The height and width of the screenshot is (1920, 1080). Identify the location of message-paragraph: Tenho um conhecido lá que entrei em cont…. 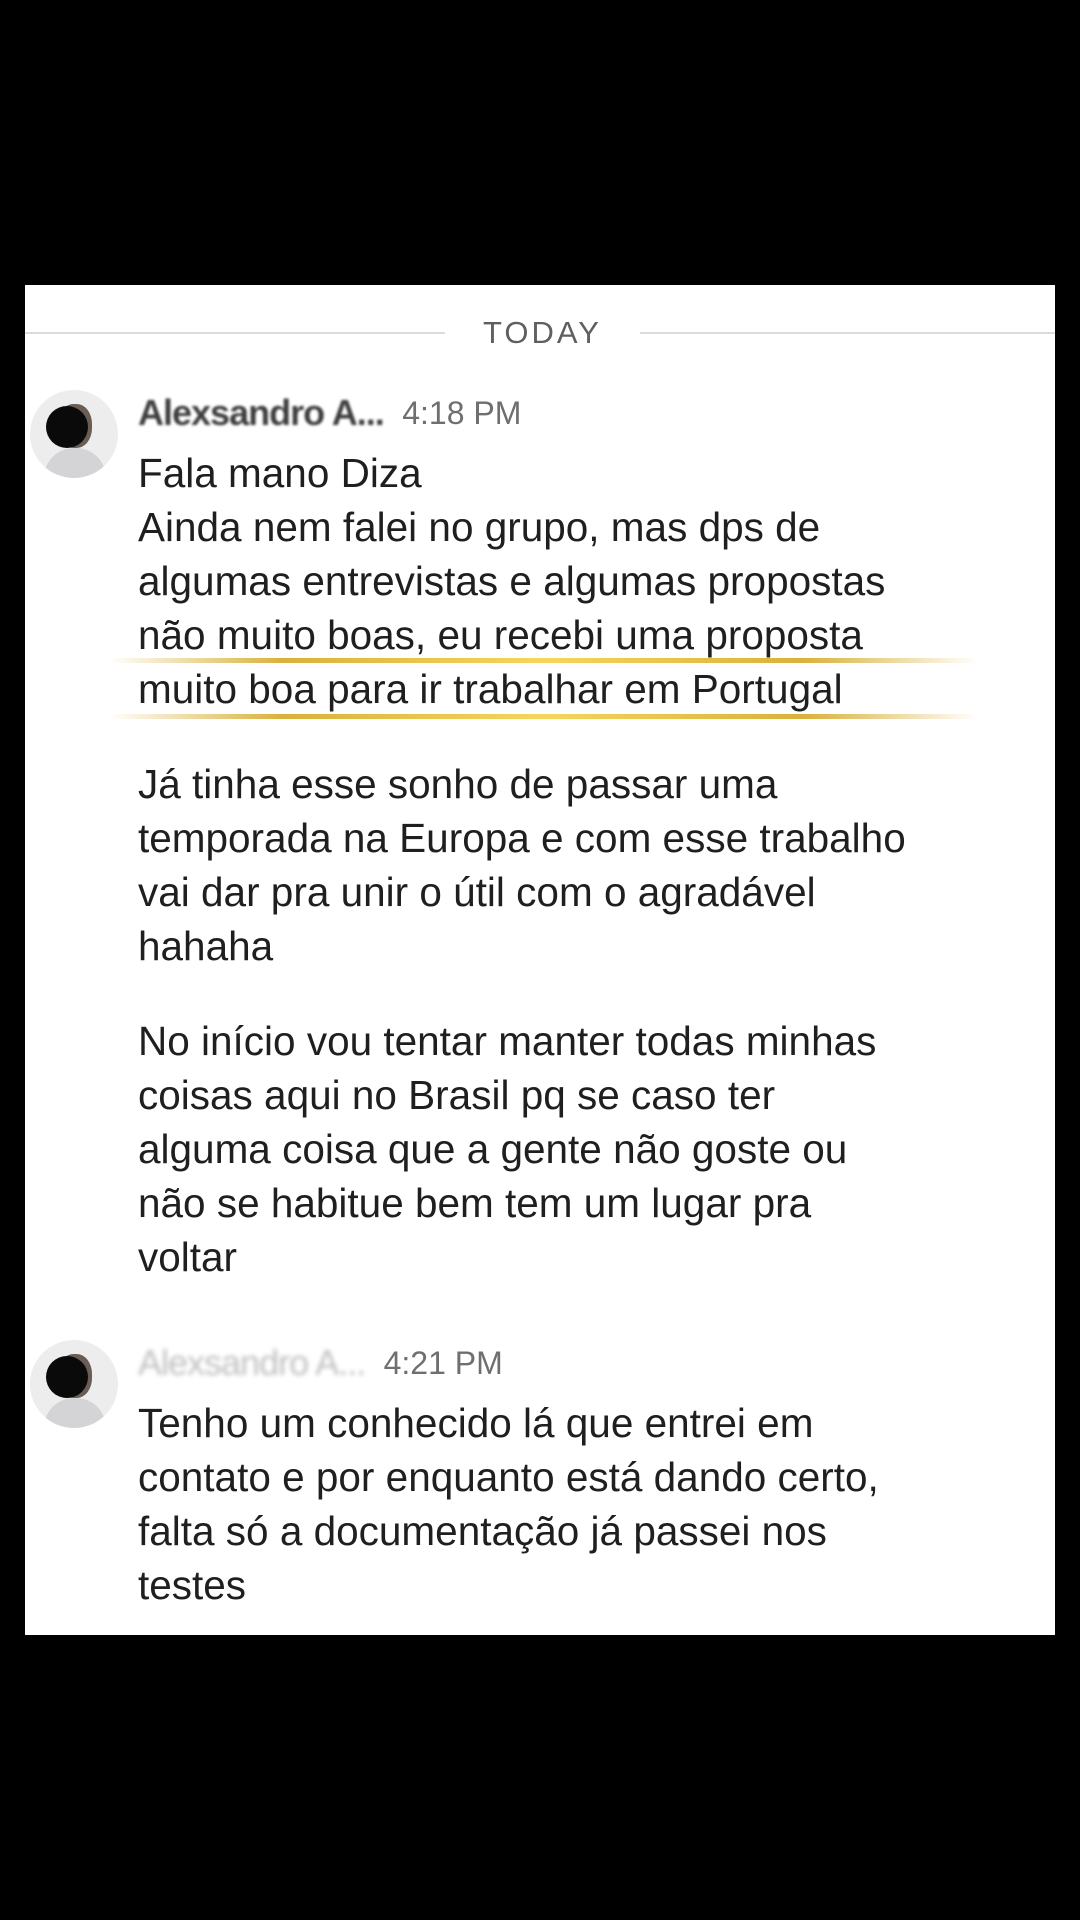
(588, 1504).